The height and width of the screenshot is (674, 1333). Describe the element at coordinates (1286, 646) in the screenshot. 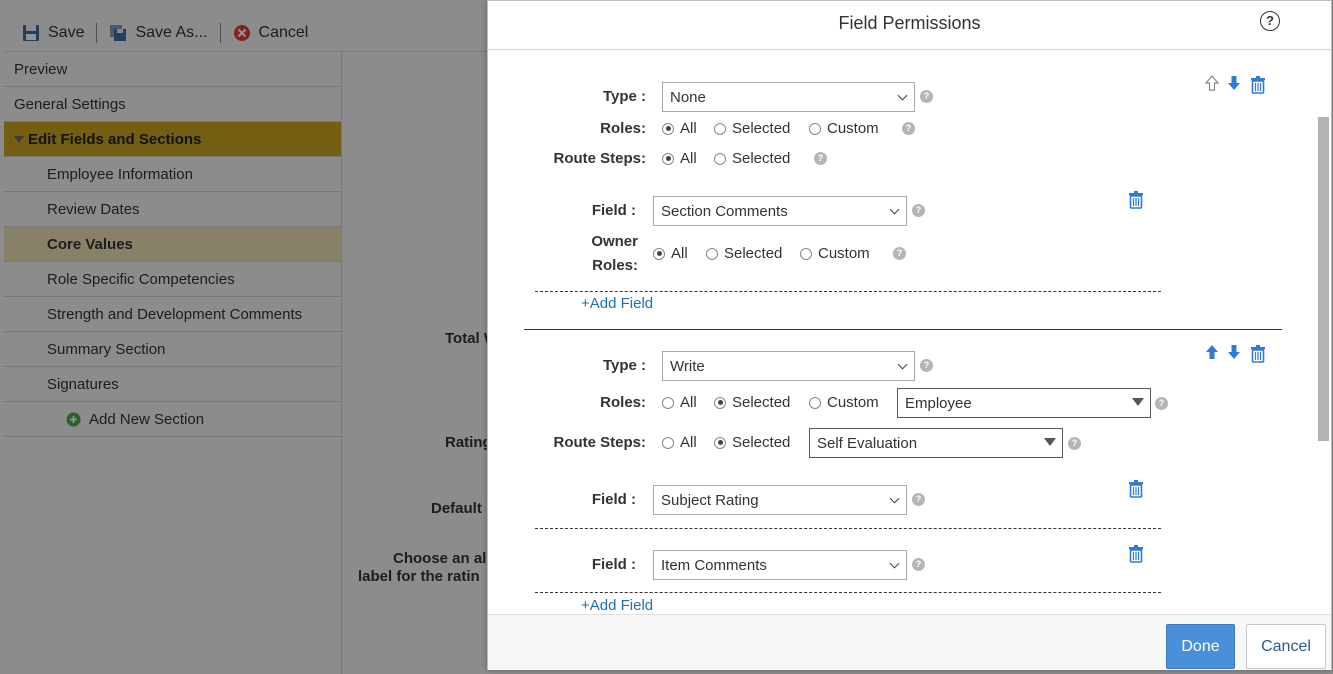

I see `dialog-cancel-button: Cancel` at that location.